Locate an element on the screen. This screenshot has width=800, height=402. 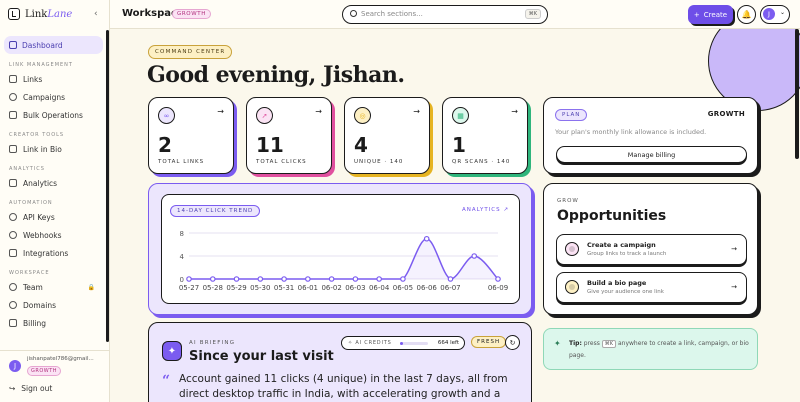
greeting-heading: Good evening, Jishan. is located at coordinates (276, 75).